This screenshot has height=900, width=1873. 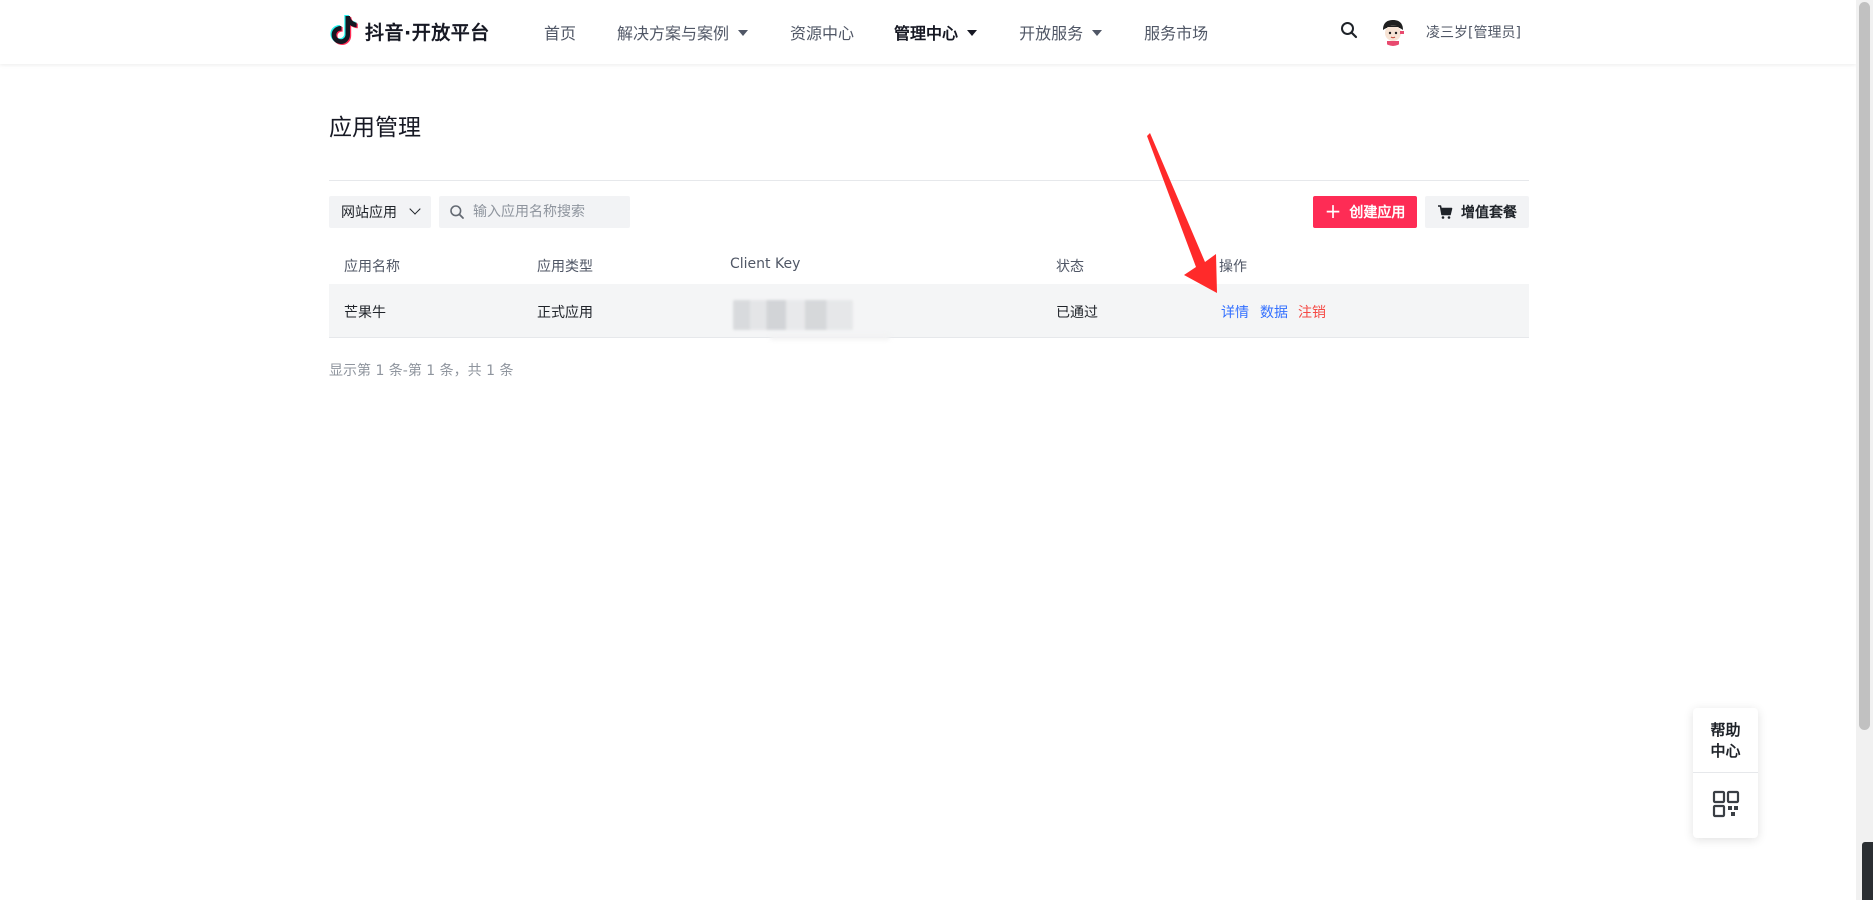 I want to click on scrollbar-thumb, so click(x=1864, y=366).